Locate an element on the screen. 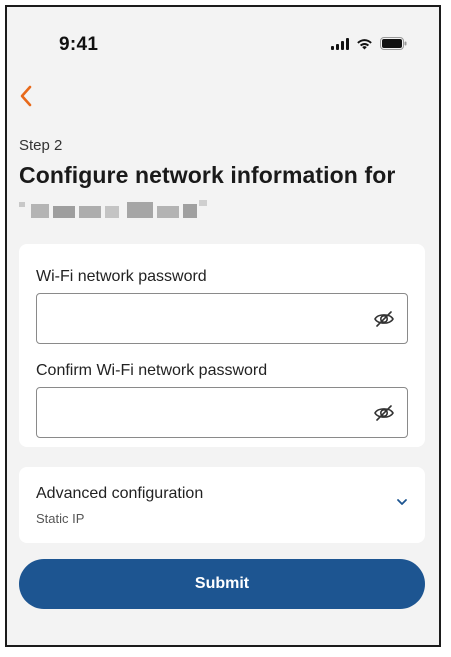  advanced-configuration-value: Static IP is located at coordinates (60, 518).